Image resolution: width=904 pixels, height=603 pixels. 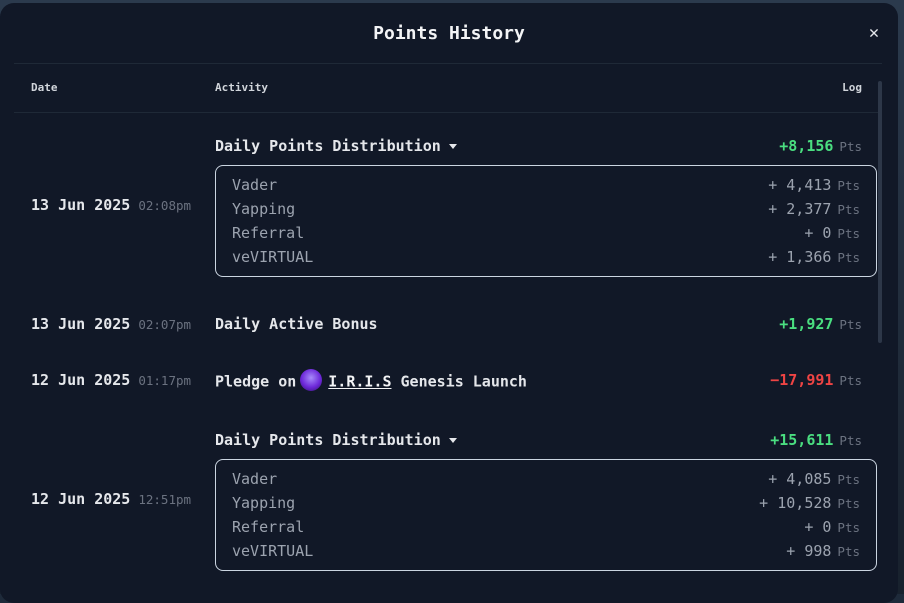 What do you see at coordinates (296, 324) in the screenshot?
I see `activity-label: Daily Active Bonus` at bounding box center [296, 324].